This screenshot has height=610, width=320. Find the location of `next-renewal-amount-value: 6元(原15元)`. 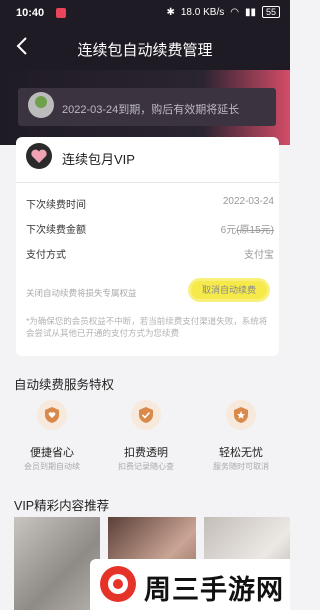

next-renewal-amount-value: 6元(原15元) is located at coordinates (247, 230).